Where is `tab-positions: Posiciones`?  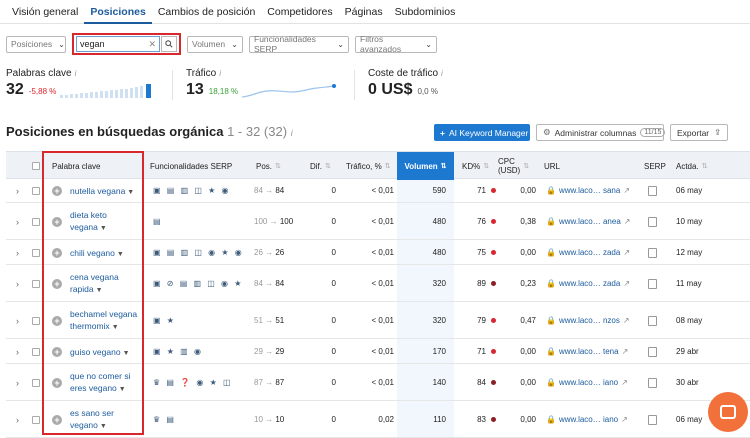 tab-positions: Posiciones is located at coordinates (118, 12).